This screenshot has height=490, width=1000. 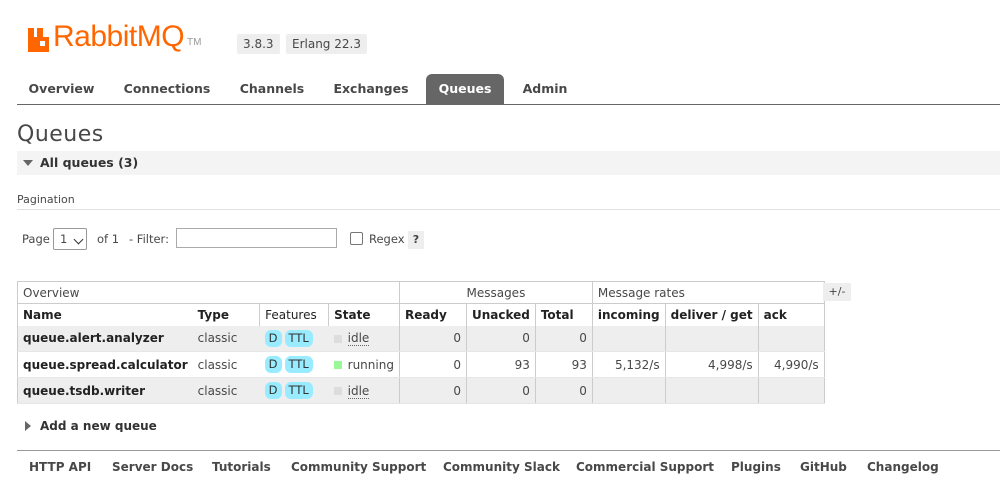 What do you see at coordinates (64, 239) in the screenshot?
I see `page-select-value: 1` at bounding box center [64, 239].